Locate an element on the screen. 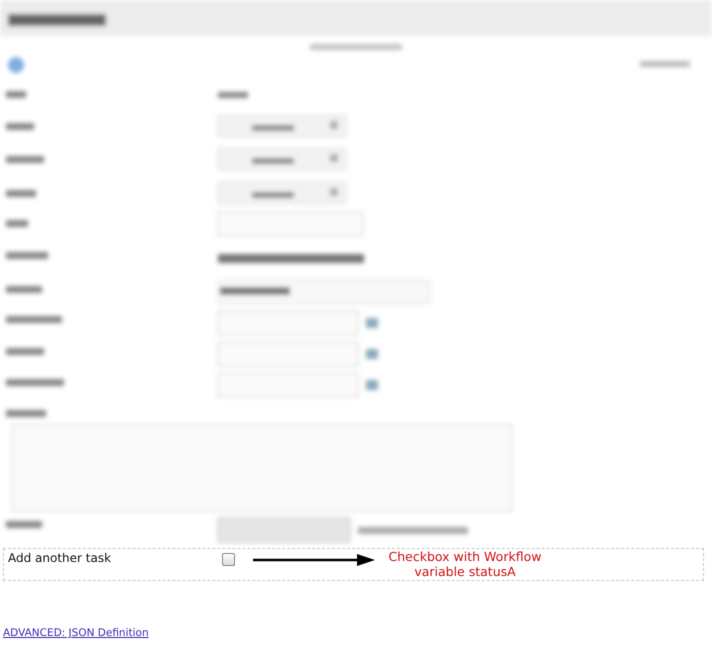  annotation-text: Checkbox with Workflow variable statusA is located at coordinates (465, 564).